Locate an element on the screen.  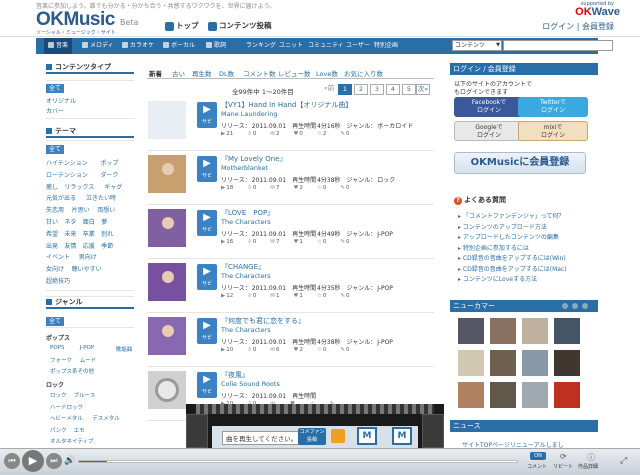
theme-item: 甘い is located at coordinates (52, 221).